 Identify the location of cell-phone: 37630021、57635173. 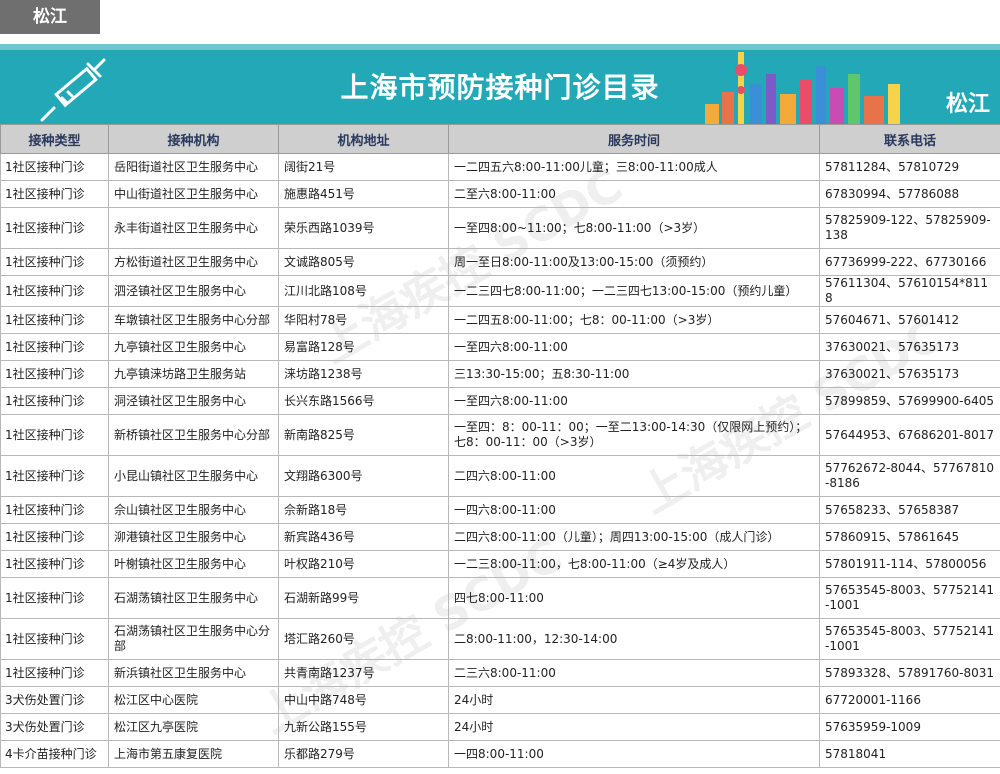
(909, 347).